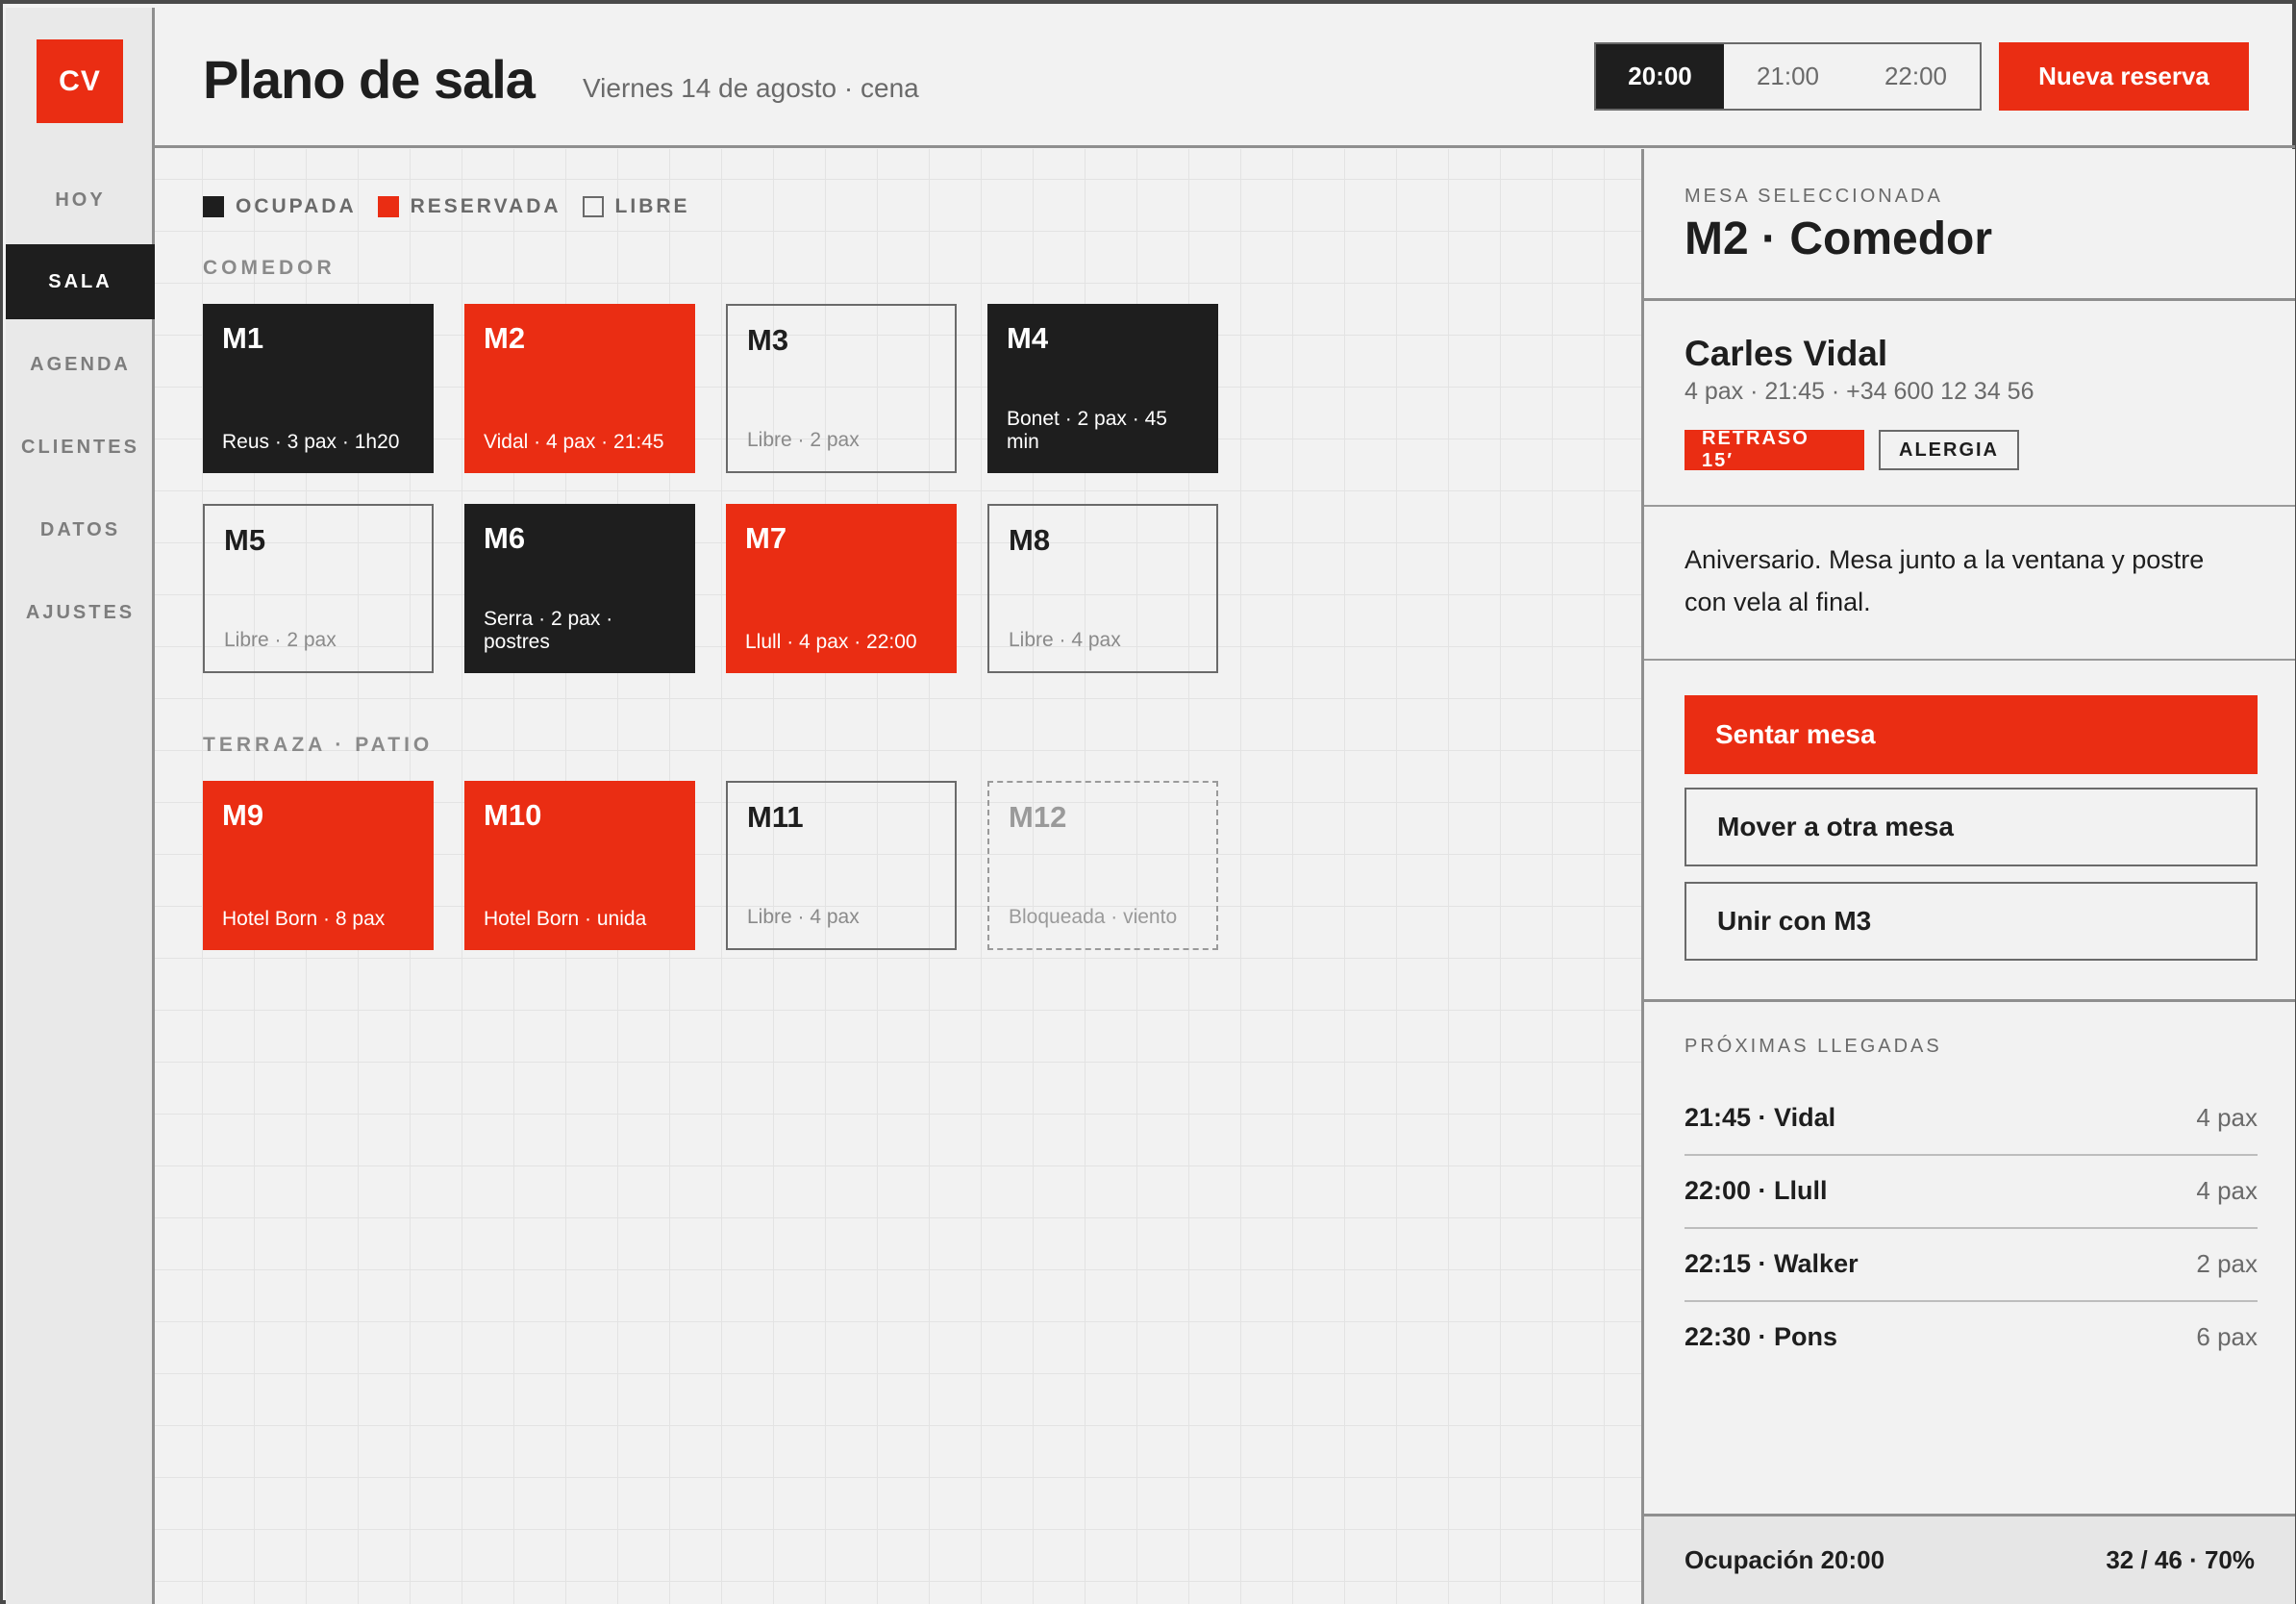 The height and width of the screenshot is (1604, 2296). Describe the element at coordinates (1971, 1190) in the screenshot. I see `arrival-row: 22:00 · Llull 4 pax` at that location.